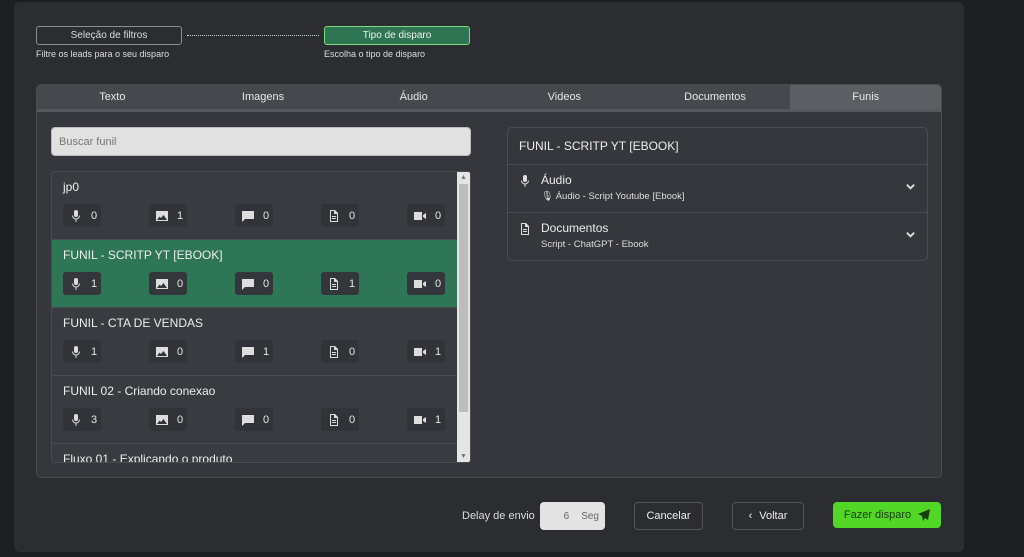 This screenshot has height=557, width=1024. What do you see at coordinates (750, 516) in the screenshot?
I see `chevron-left-icon: ‹` at bounding box center [750, 516].